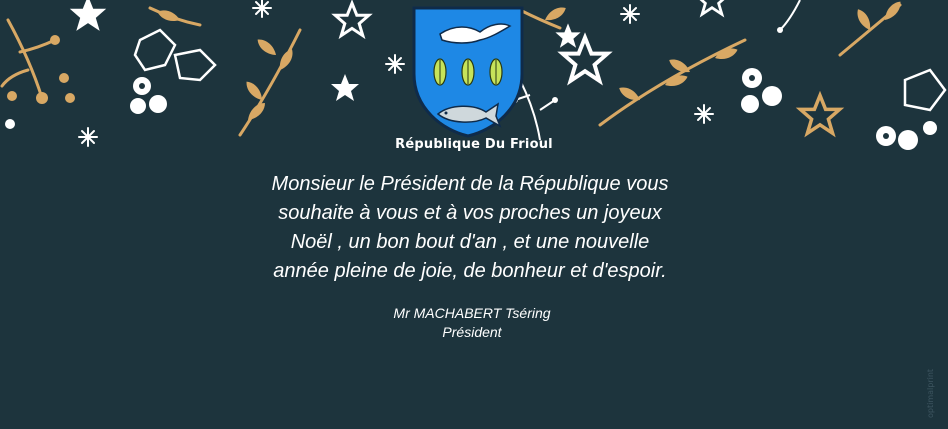 The image size is (948, 429). I want to click on watermark-text: optimalprint, so click(930, 393).